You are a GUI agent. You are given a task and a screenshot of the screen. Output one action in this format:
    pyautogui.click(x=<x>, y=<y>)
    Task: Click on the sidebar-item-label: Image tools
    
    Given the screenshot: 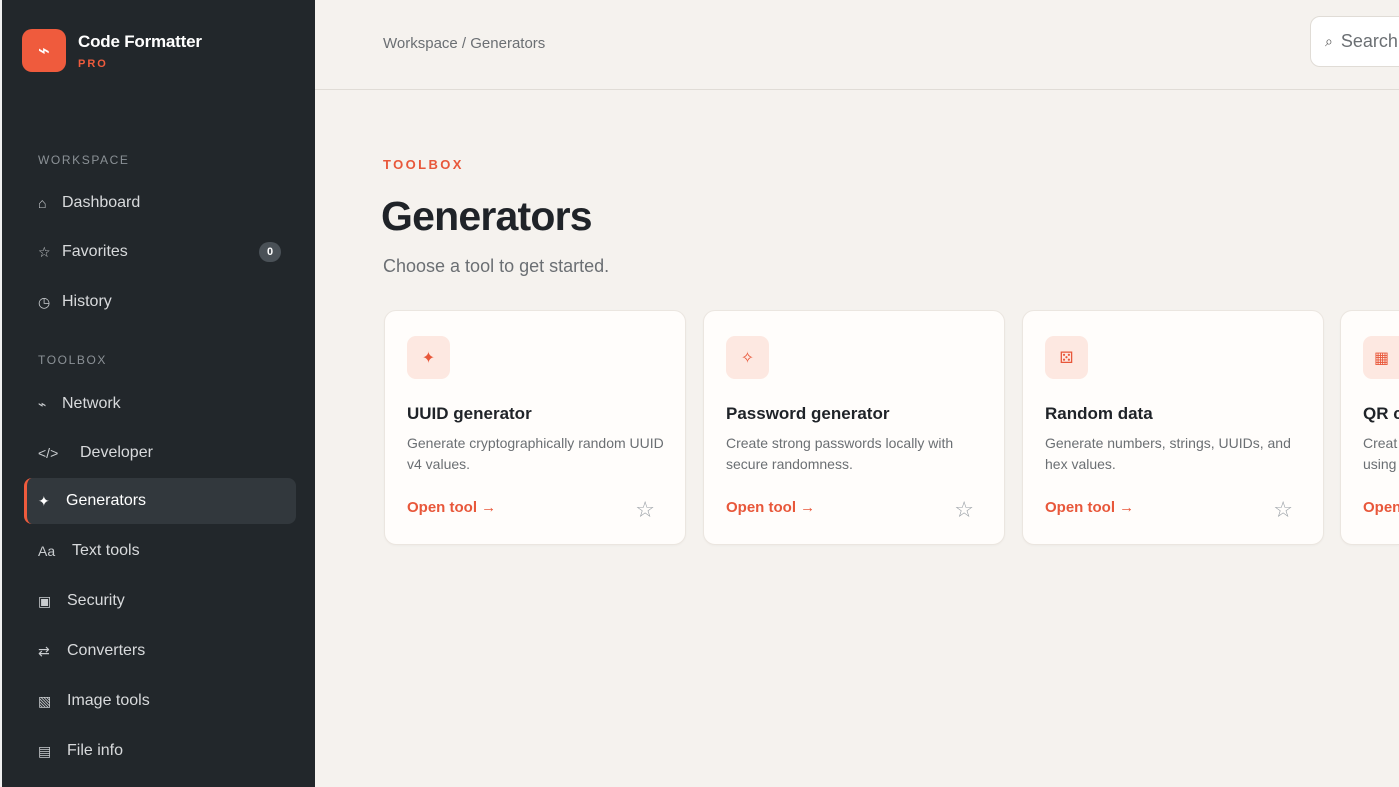 What is the action you would take?
    pyautogui.click(x=108, y=700)
    